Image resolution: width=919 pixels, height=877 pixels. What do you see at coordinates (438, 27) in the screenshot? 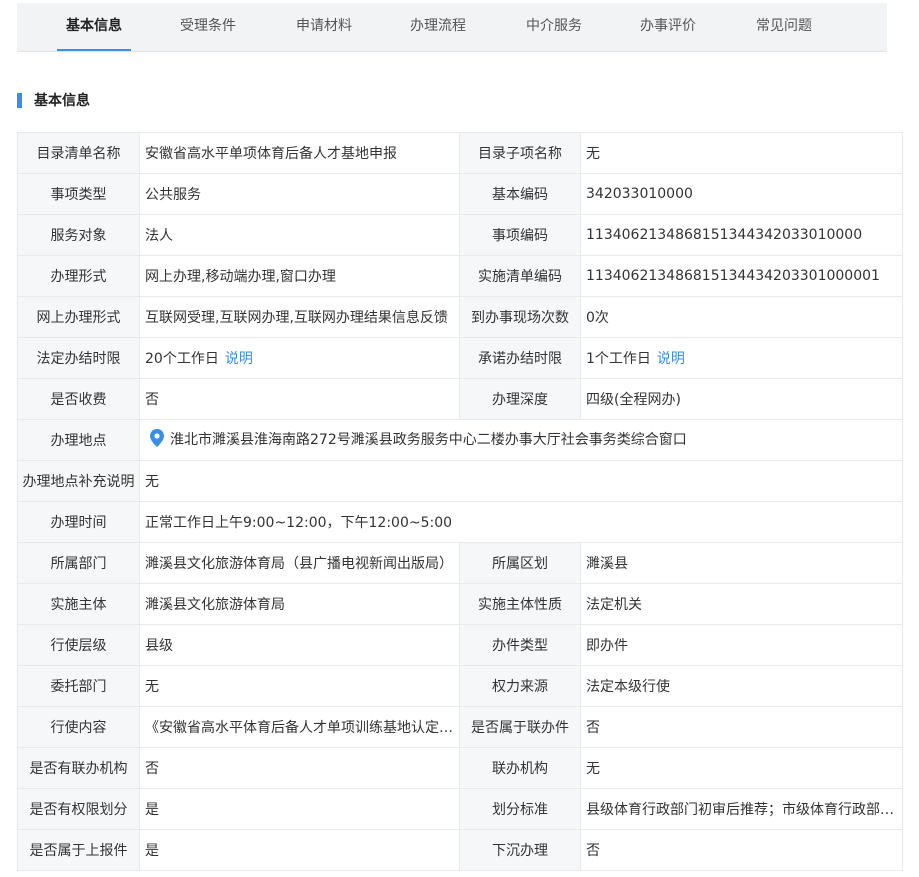
I see `tab-process: 办理流程` at bounding box center [438, 27].